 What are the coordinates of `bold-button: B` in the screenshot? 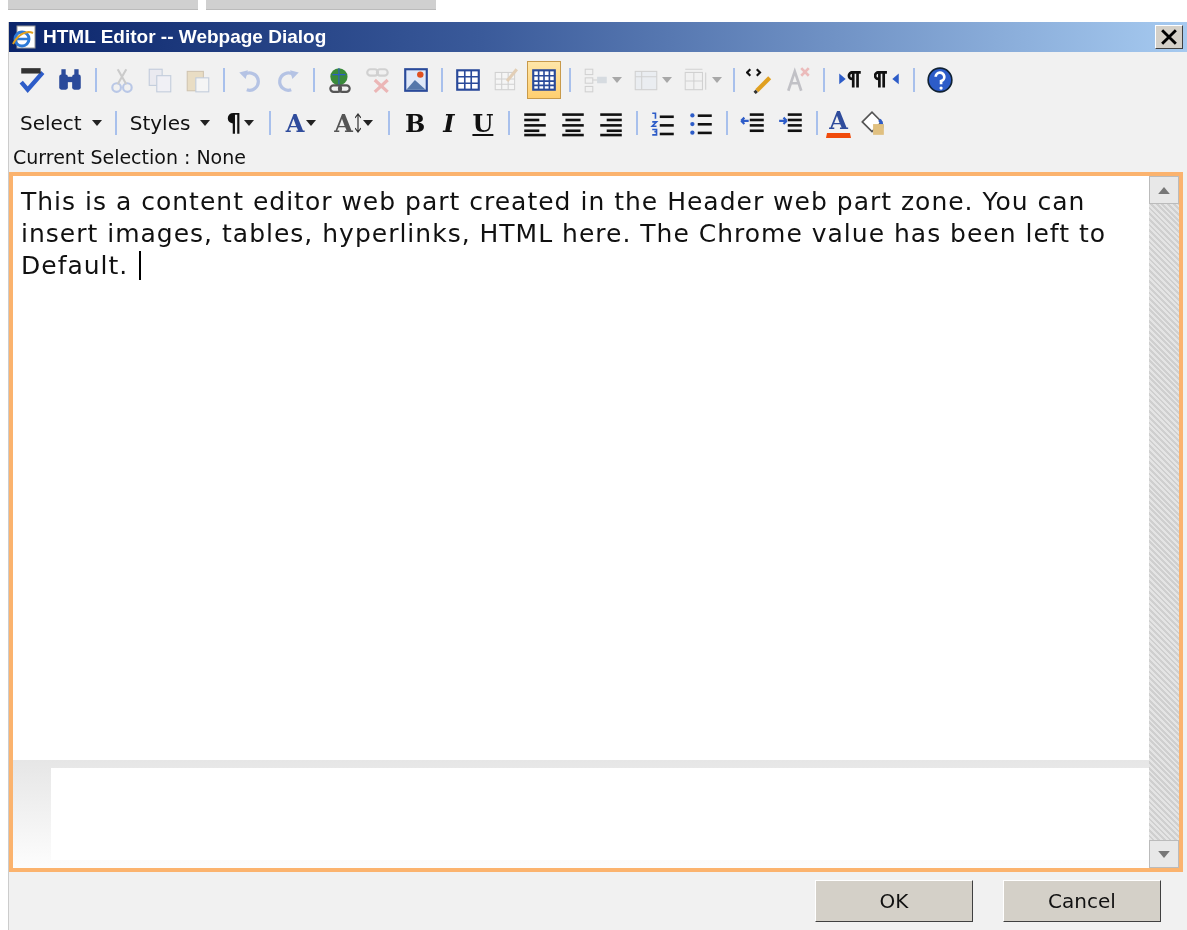 It's located at (415, 123).